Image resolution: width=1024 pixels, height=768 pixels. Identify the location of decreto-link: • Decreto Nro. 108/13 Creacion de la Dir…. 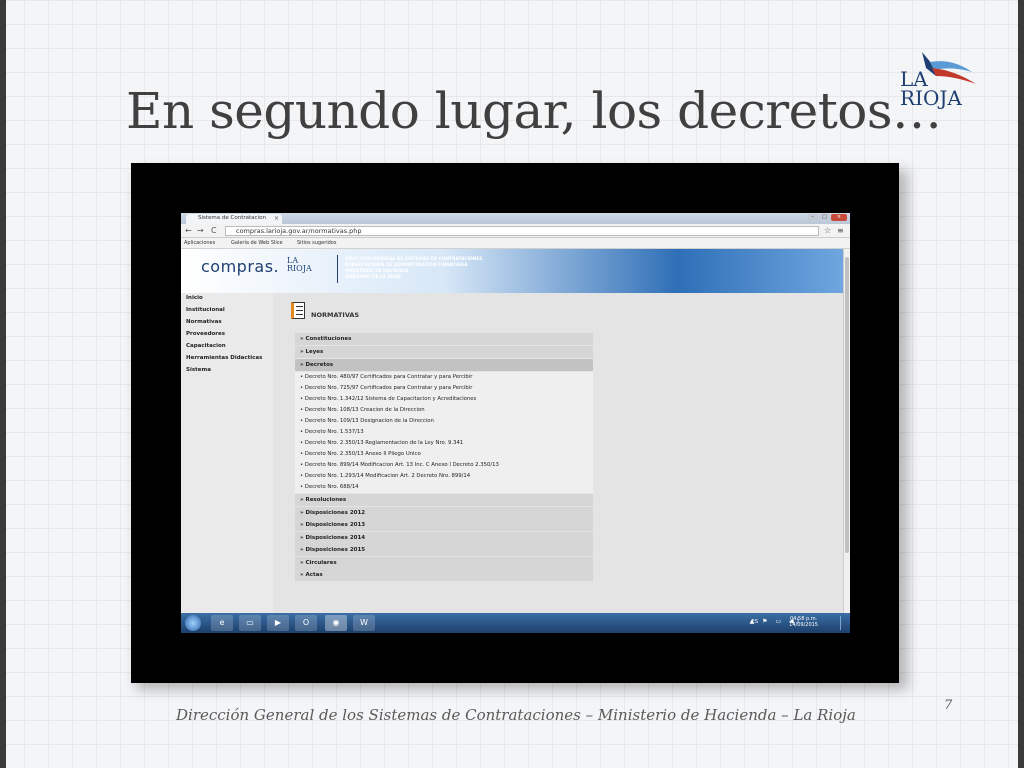
(444, 410).